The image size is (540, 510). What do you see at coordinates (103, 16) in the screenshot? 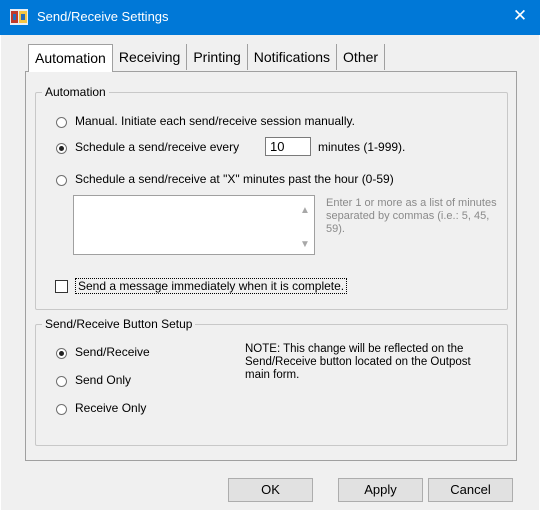
I see `window-title: Send/Receive Settings` at bounding box center [103, 16].